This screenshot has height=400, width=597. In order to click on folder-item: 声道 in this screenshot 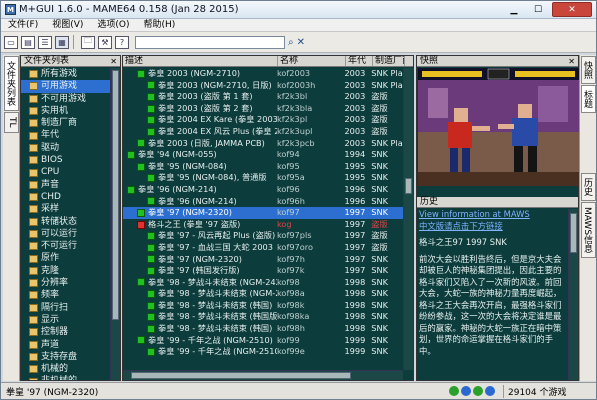, I will do `click(65, 345)`.